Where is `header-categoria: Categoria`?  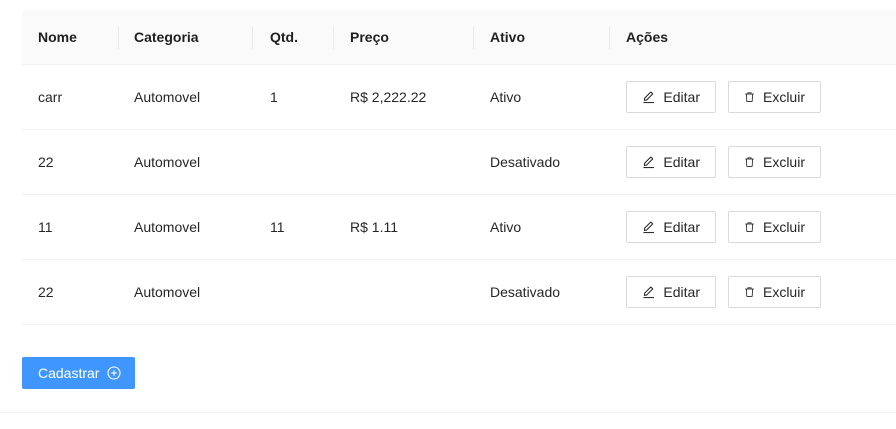 header-categoria: Categoria is located at coordinates (166, 37).